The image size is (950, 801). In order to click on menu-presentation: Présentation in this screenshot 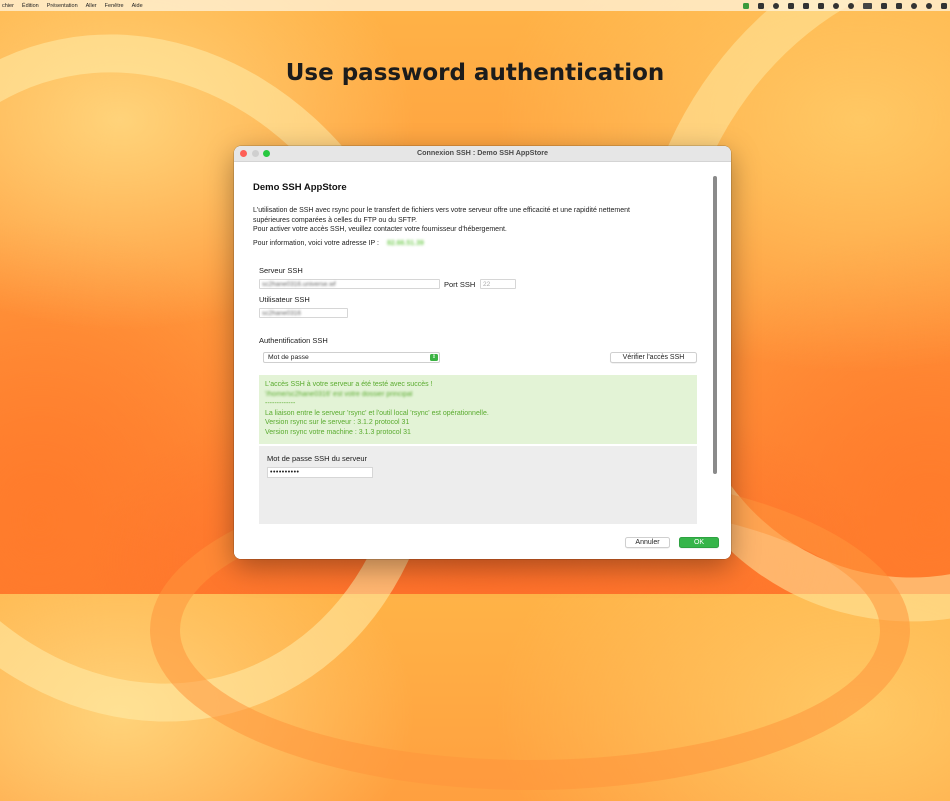, I will do `click(62, 6)`.